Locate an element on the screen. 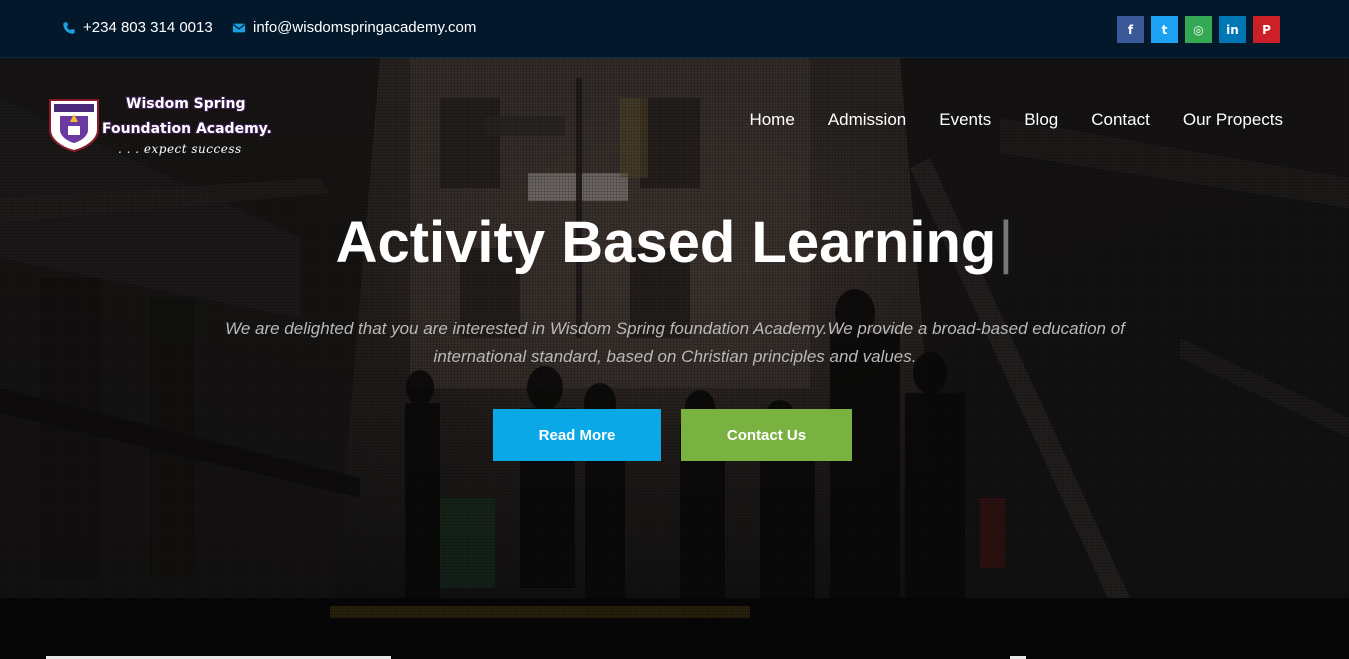 The image size is (1349, 659). social-links: f t ◎ in P is located at coordinates (1198, 29).